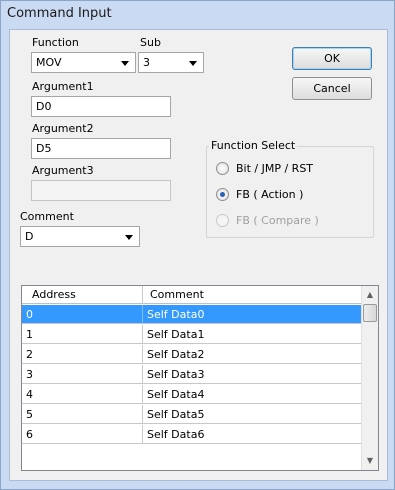 Image resolution: width=395 pixels, height=490 pixels. Describe the element at coordinates (332, 58) in the screenshot. I see `ok-button: OK` at that location.